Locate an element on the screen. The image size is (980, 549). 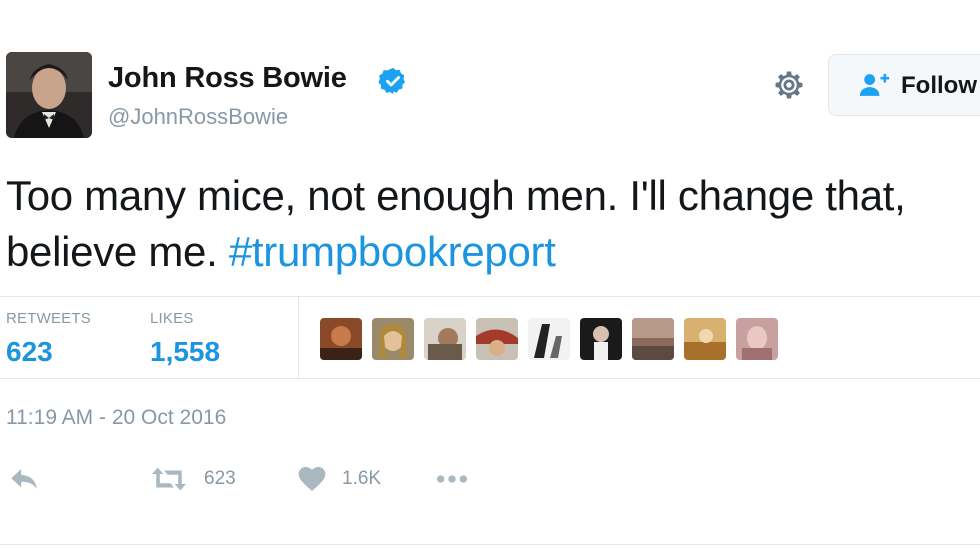
verified-badge-icon is located at coordinates (391, 81).